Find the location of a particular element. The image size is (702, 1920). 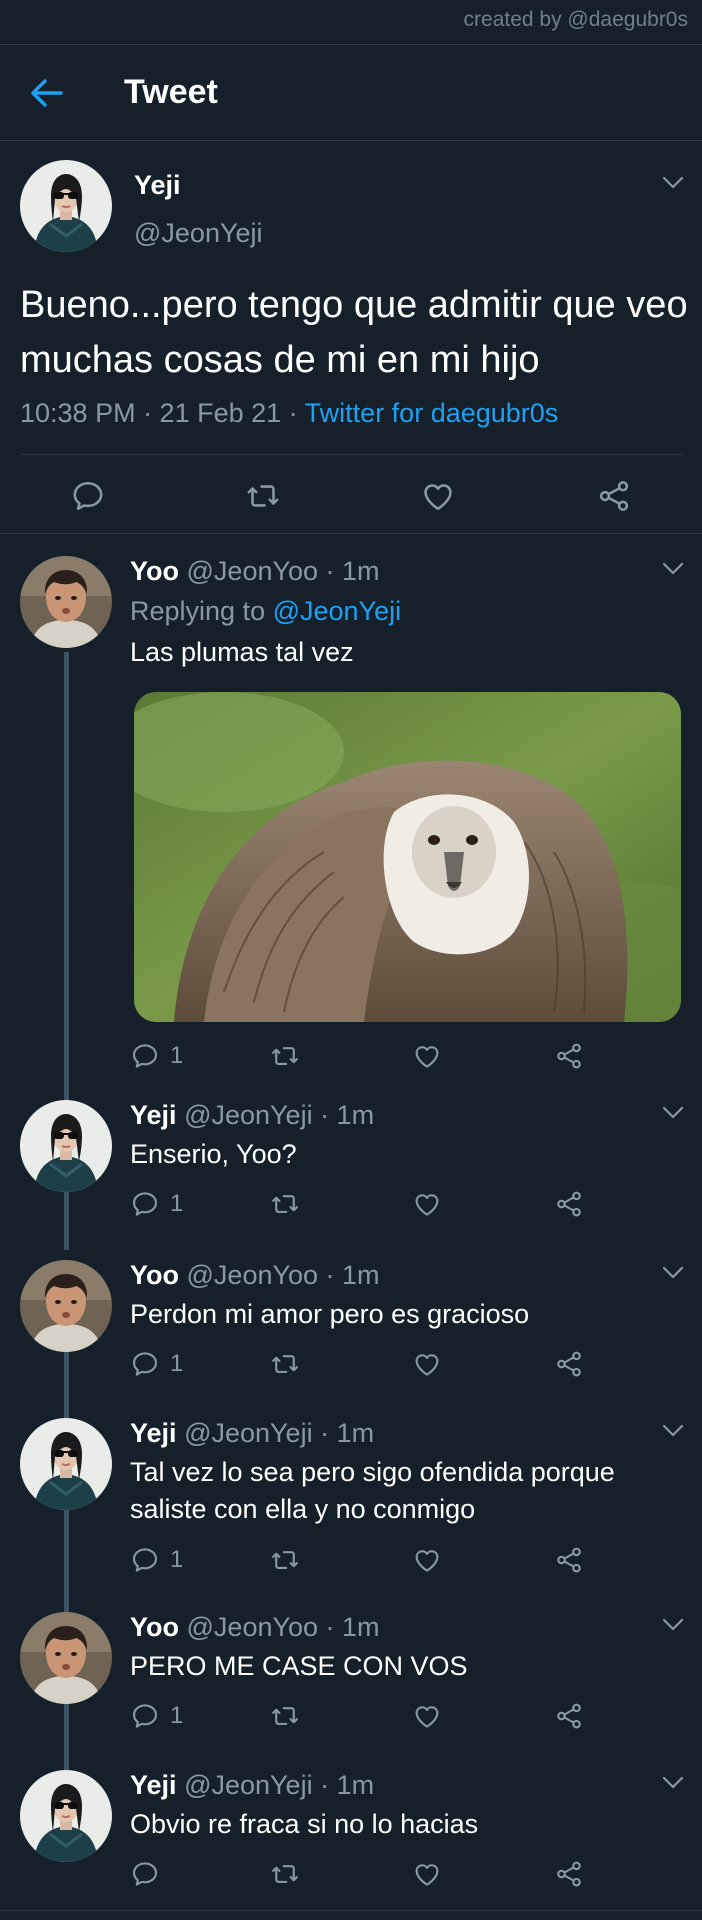

replying-to-handle: @JeonYeji is located at coordinates (337, 611).